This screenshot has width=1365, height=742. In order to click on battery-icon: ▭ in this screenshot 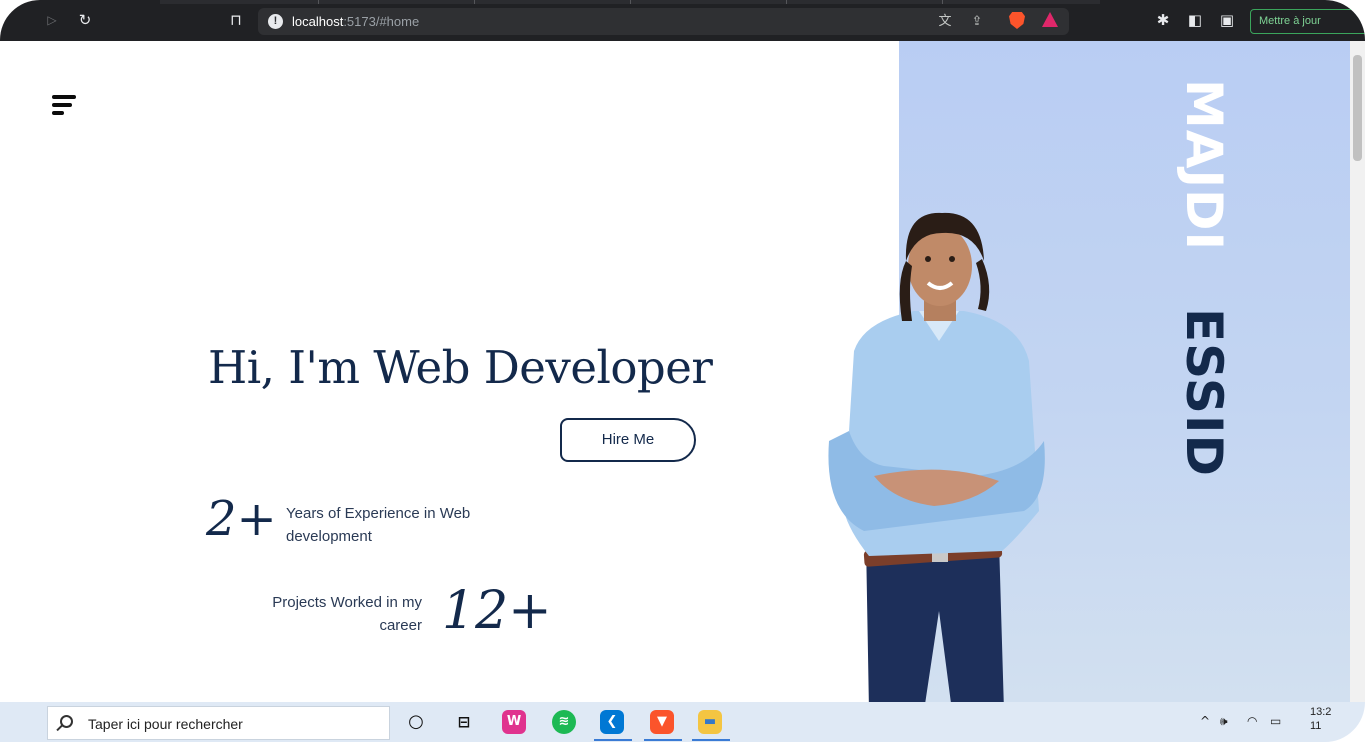, I will do `click(1275, 721)`.